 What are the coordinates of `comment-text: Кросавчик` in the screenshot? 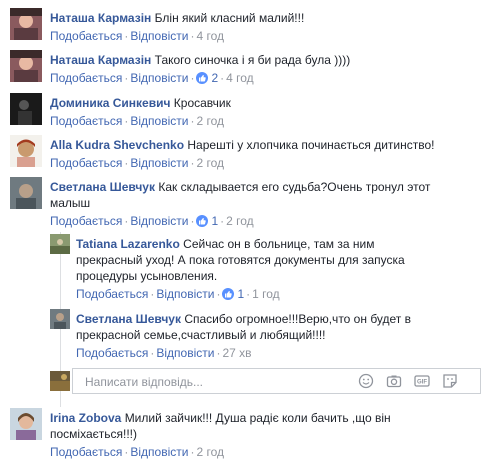 It's located at (202, 103).